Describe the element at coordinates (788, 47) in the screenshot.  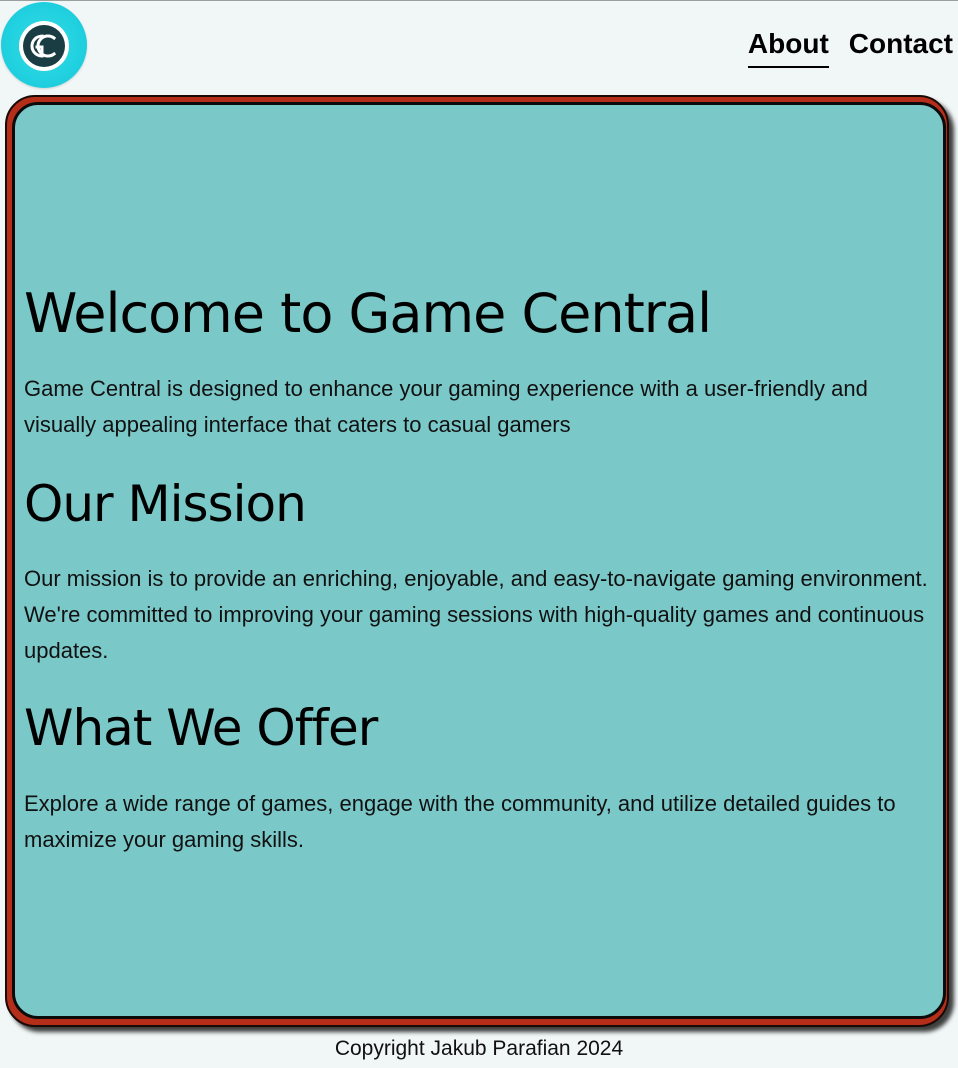
I see `nav-about-link: About` at that location.